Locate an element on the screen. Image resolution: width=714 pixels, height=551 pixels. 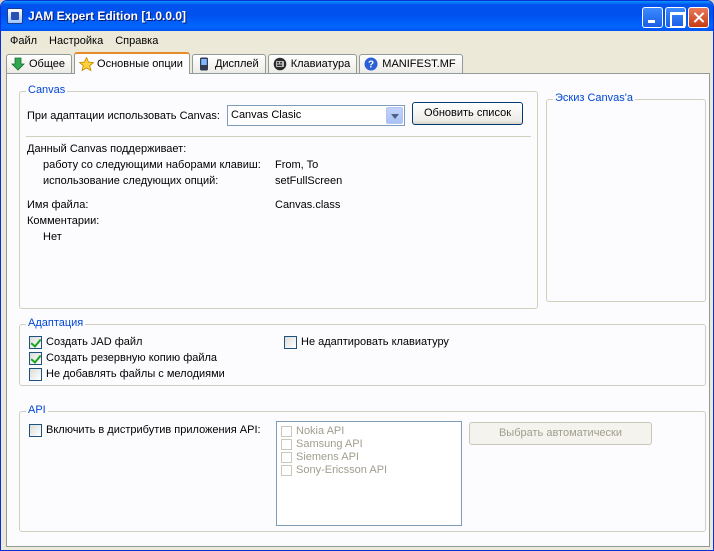
tab-general: Общее is located at coordinates (39, 63).